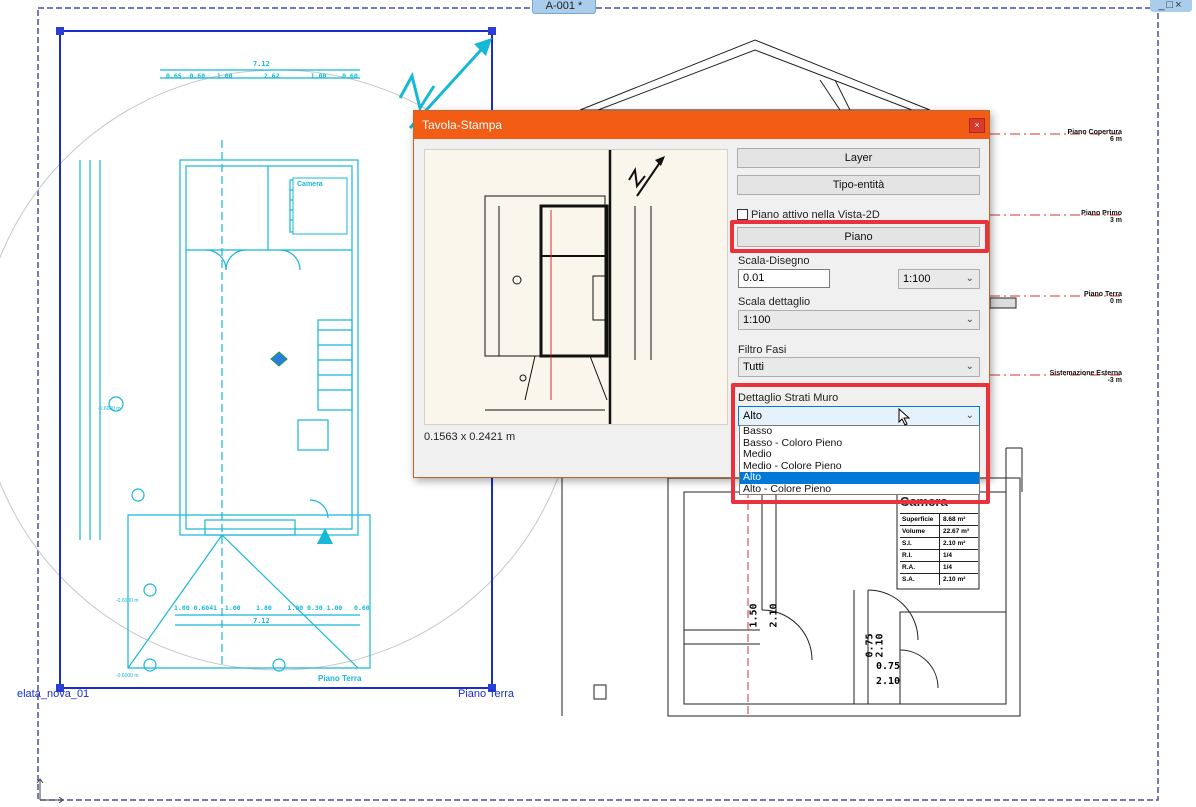 The height and width of the screenshot is (807, 1196). Describe the element at coordinates (310, 184) in the screenshot. I see `cyan-room-title: Camera` at that location.